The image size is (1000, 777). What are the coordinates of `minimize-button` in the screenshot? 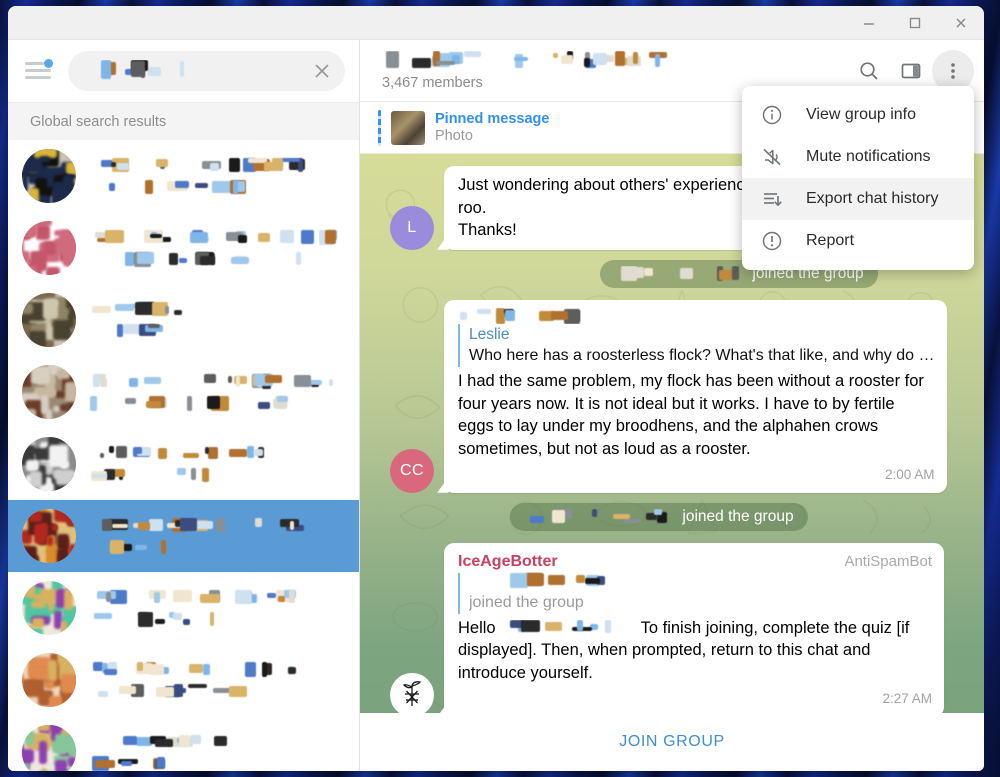 It's located at (869, 22).